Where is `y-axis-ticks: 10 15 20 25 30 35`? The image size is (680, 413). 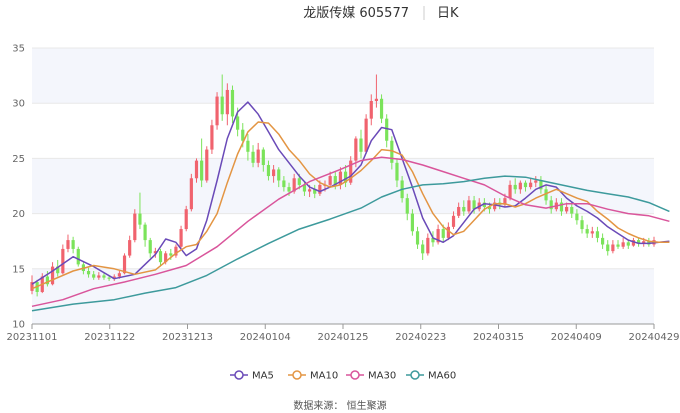 y-axis-ticks: 10 15 20 25 30 35 is located at coordinates (18, 187).